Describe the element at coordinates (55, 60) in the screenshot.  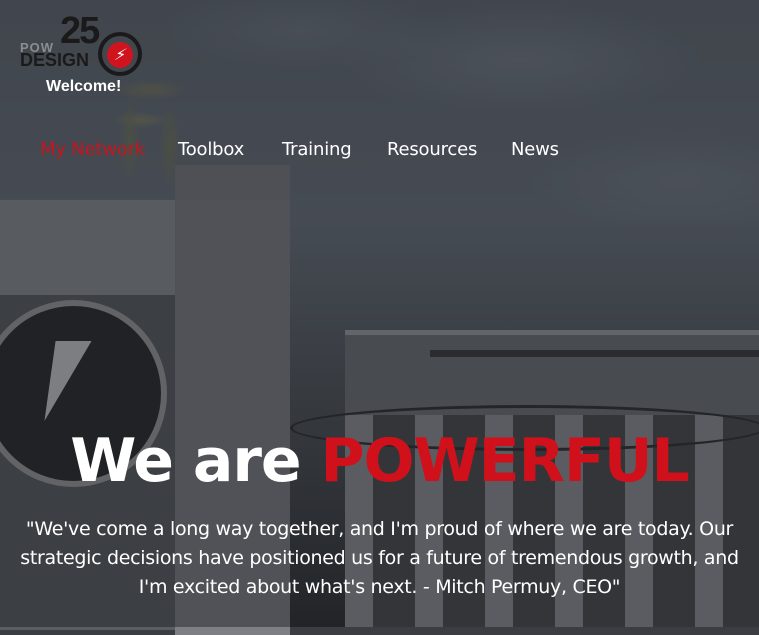
I see `logo-word-bottom: DESIGN` at that location.